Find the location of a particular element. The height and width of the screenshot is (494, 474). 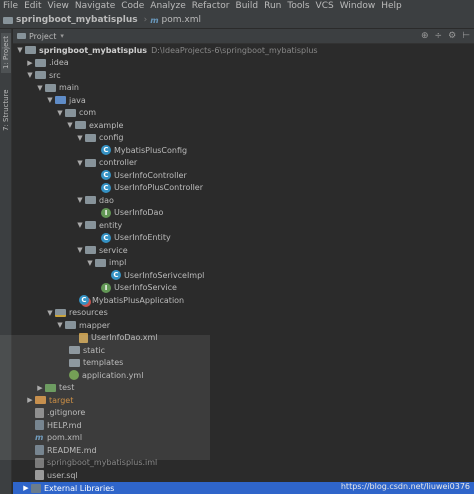

tree-item-userinfoserivceimpl: ▶ C UserInfoSerivceImpl is located at coordinates (243, 275).